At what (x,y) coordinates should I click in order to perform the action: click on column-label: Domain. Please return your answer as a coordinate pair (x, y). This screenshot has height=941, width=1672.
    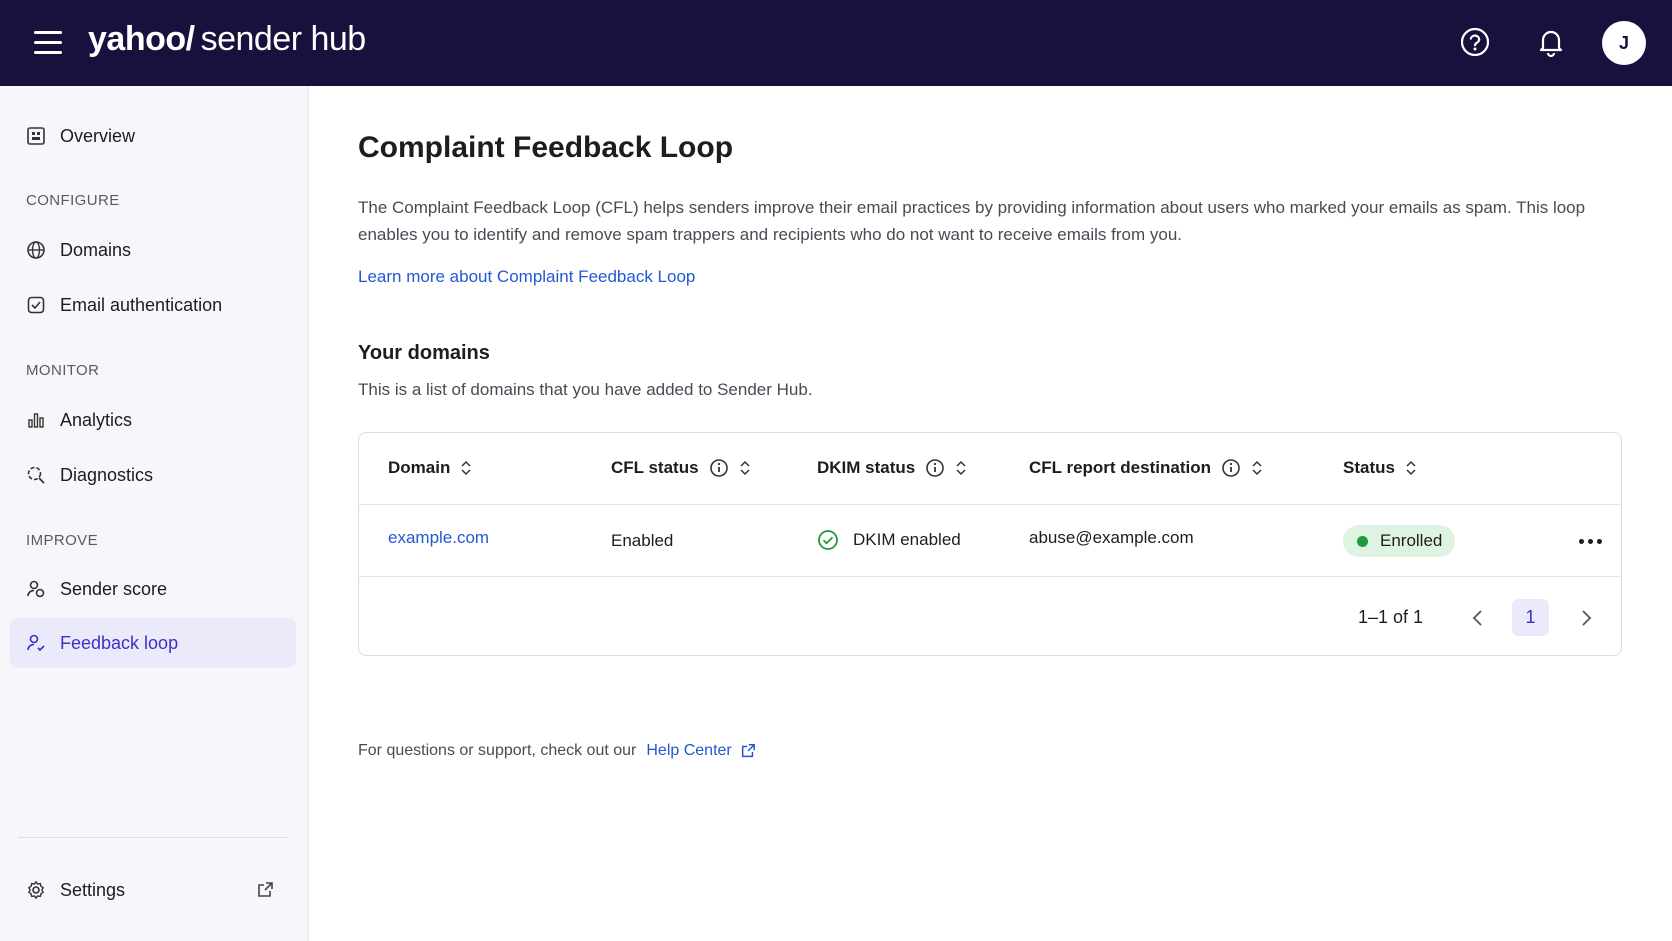
    Looking at the image, I should click on (419, 467).